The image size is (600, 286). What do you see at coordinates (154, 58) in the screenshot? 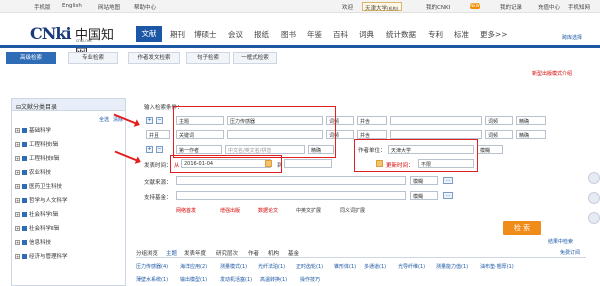
I see `tab-author: 作者发文检索` at bounding box center [154, 58].